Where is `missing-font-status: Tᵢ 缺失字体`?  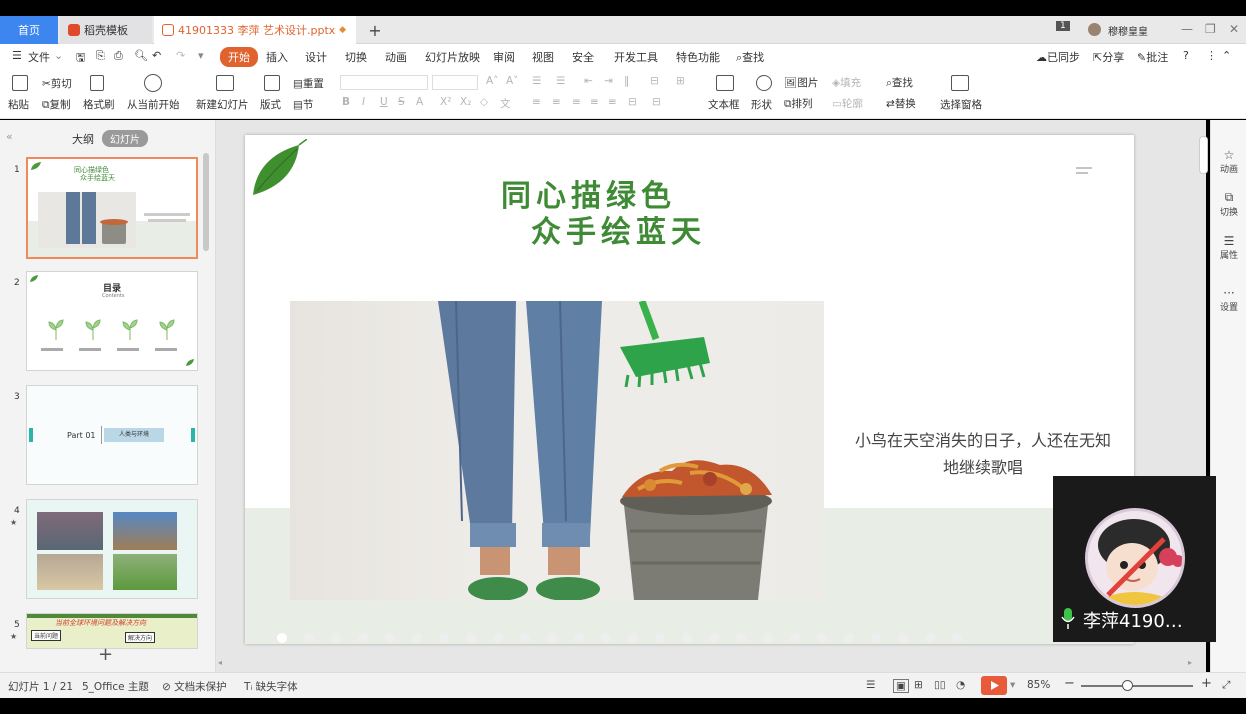
missing-font-status: Tᵢ 缺失字体 is located at coordinates (271, 686).